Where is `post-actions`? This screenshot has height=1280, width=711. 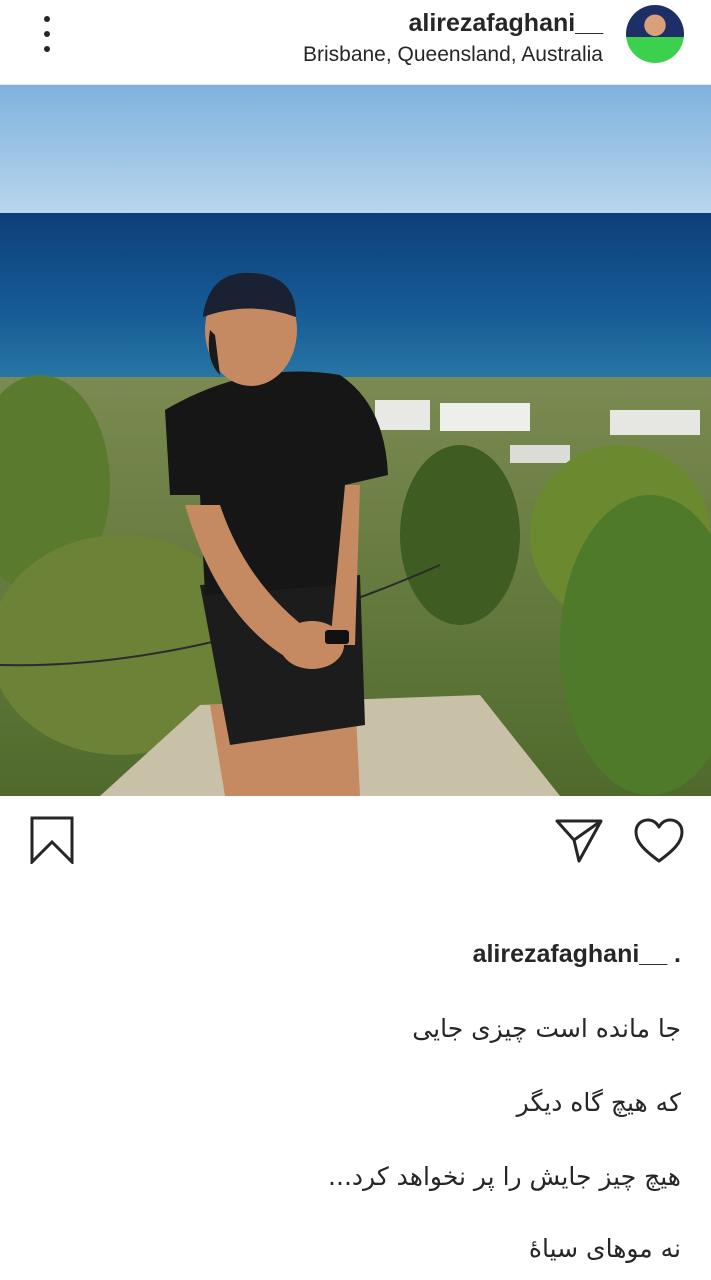 post-actions is located at coordinates (355, 841).